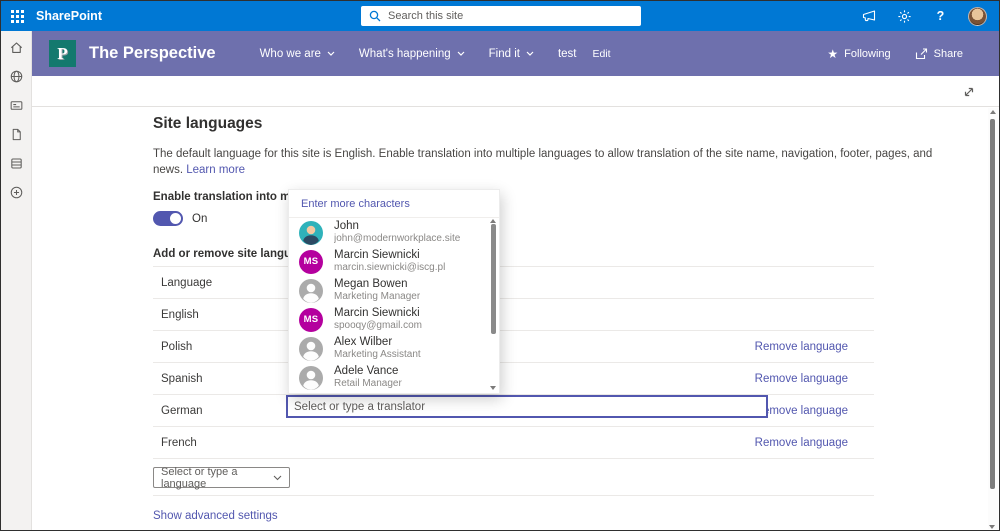 Image resolution: width=1000 pixels, height=531 pixels. I want to click on toggle-state-text: On, so click(200, 218).